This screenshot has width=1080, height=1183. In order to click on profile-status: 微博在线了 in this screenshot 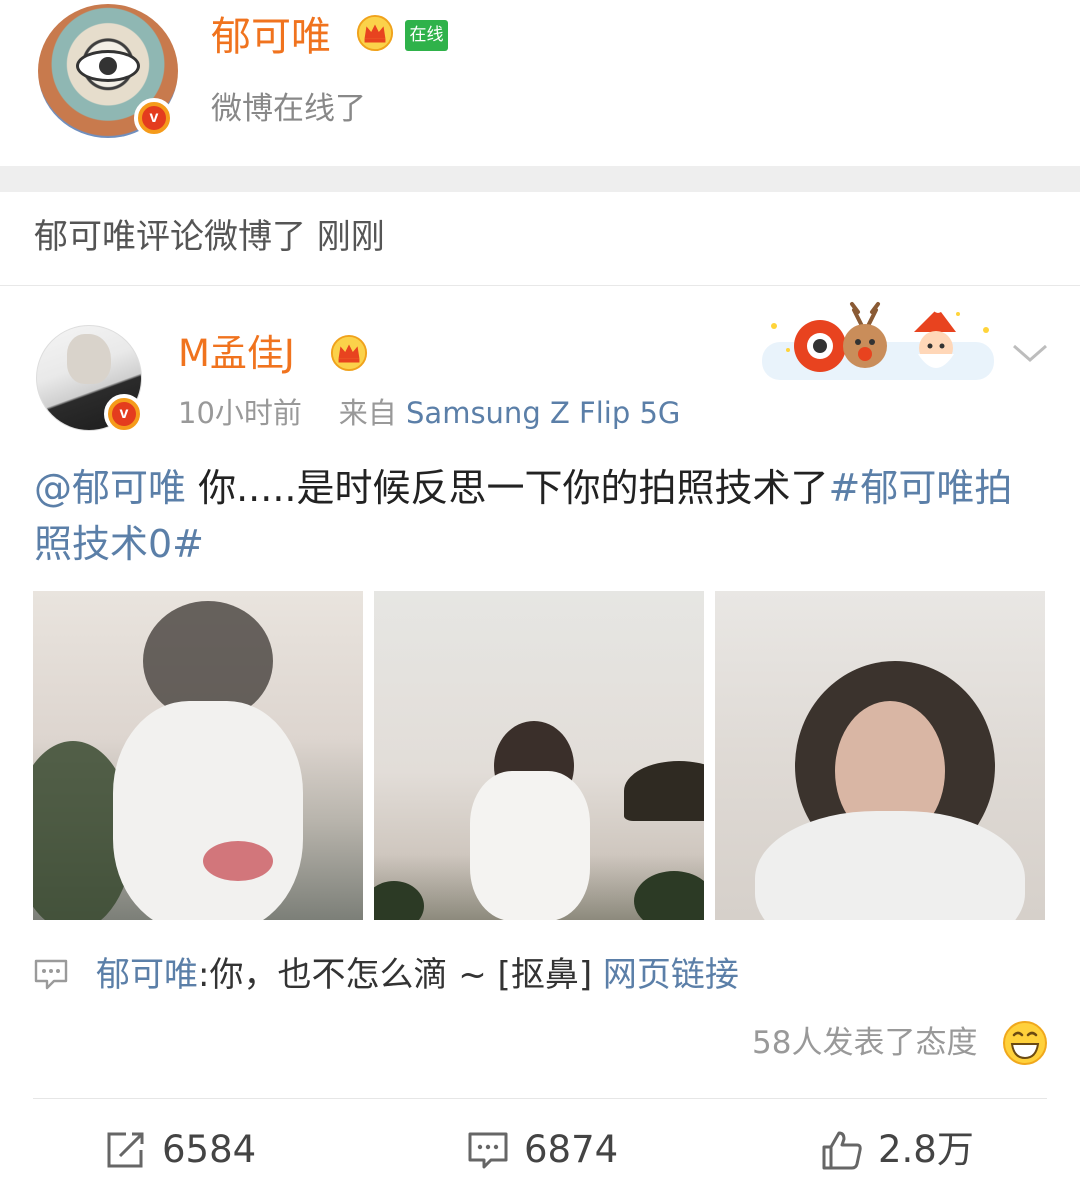, I will do `click(288, 109)`.